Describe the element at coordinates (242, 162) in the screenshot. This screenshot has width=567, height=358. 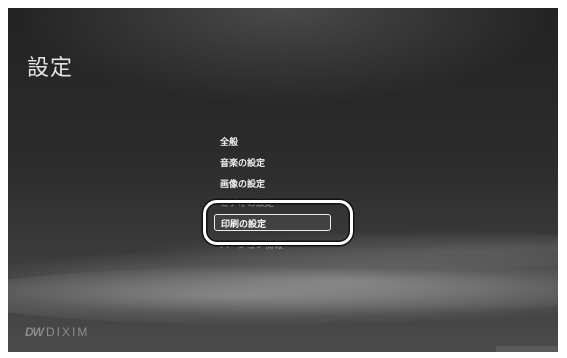
I see `menu-item-music-settings: 音楽の設定` at that location.